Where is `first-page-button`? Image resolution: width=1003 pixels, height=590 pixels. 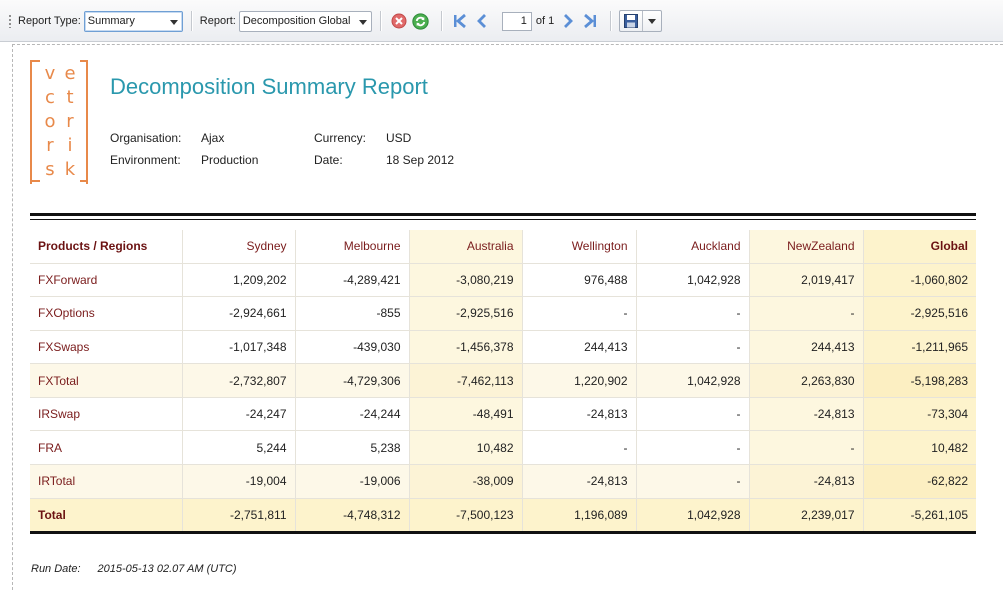 first-page-button is located at coordinates (460, 21).